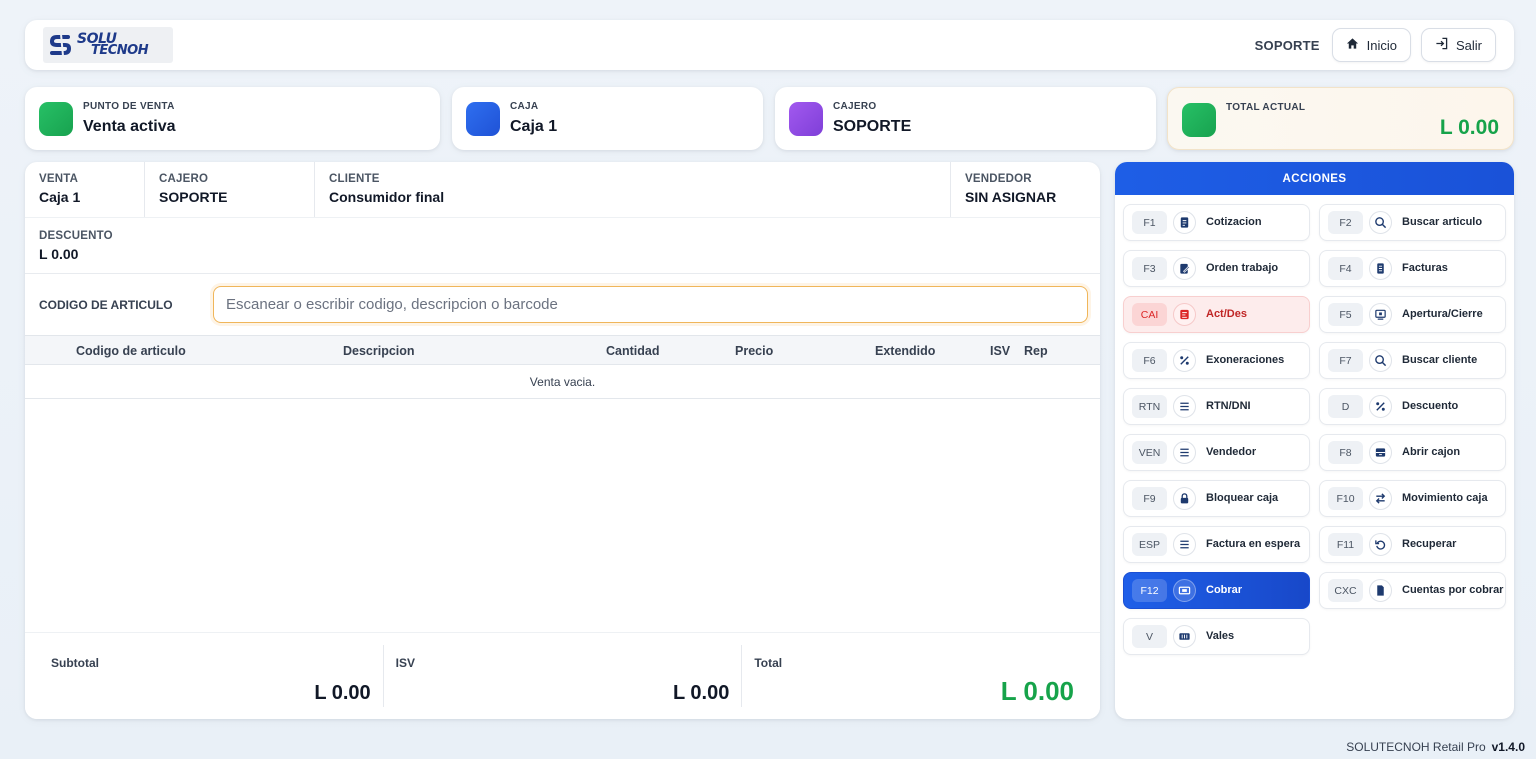  What do you see at coordinates (1442, 222) in the screenshot?
I see `action-label: Buscar articulo` at bounding box center [1442, 222].